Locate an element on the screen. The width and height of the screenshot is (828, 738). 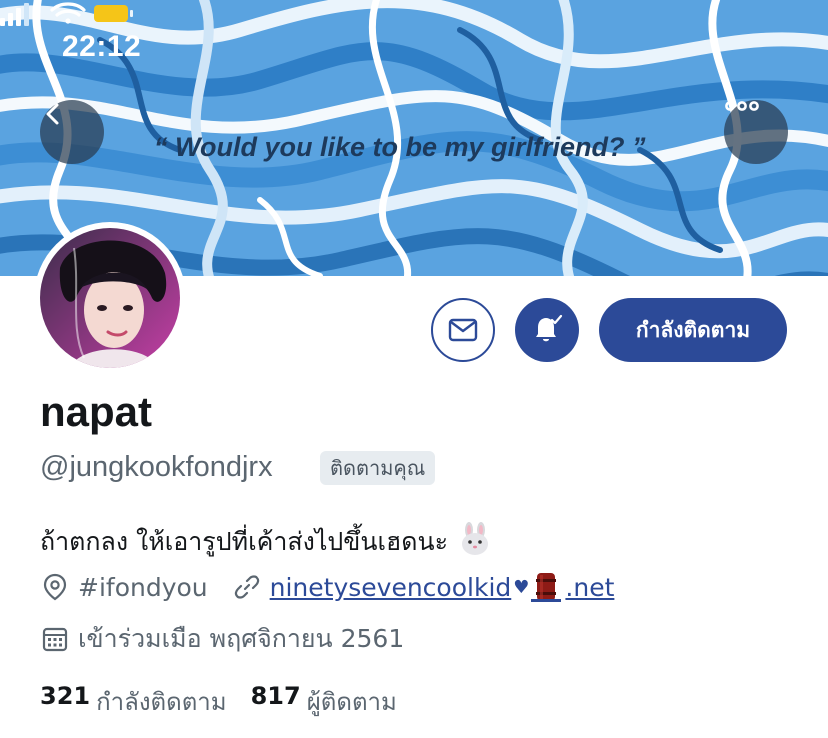
location-pin-icon is located at coordinates (55, 587).